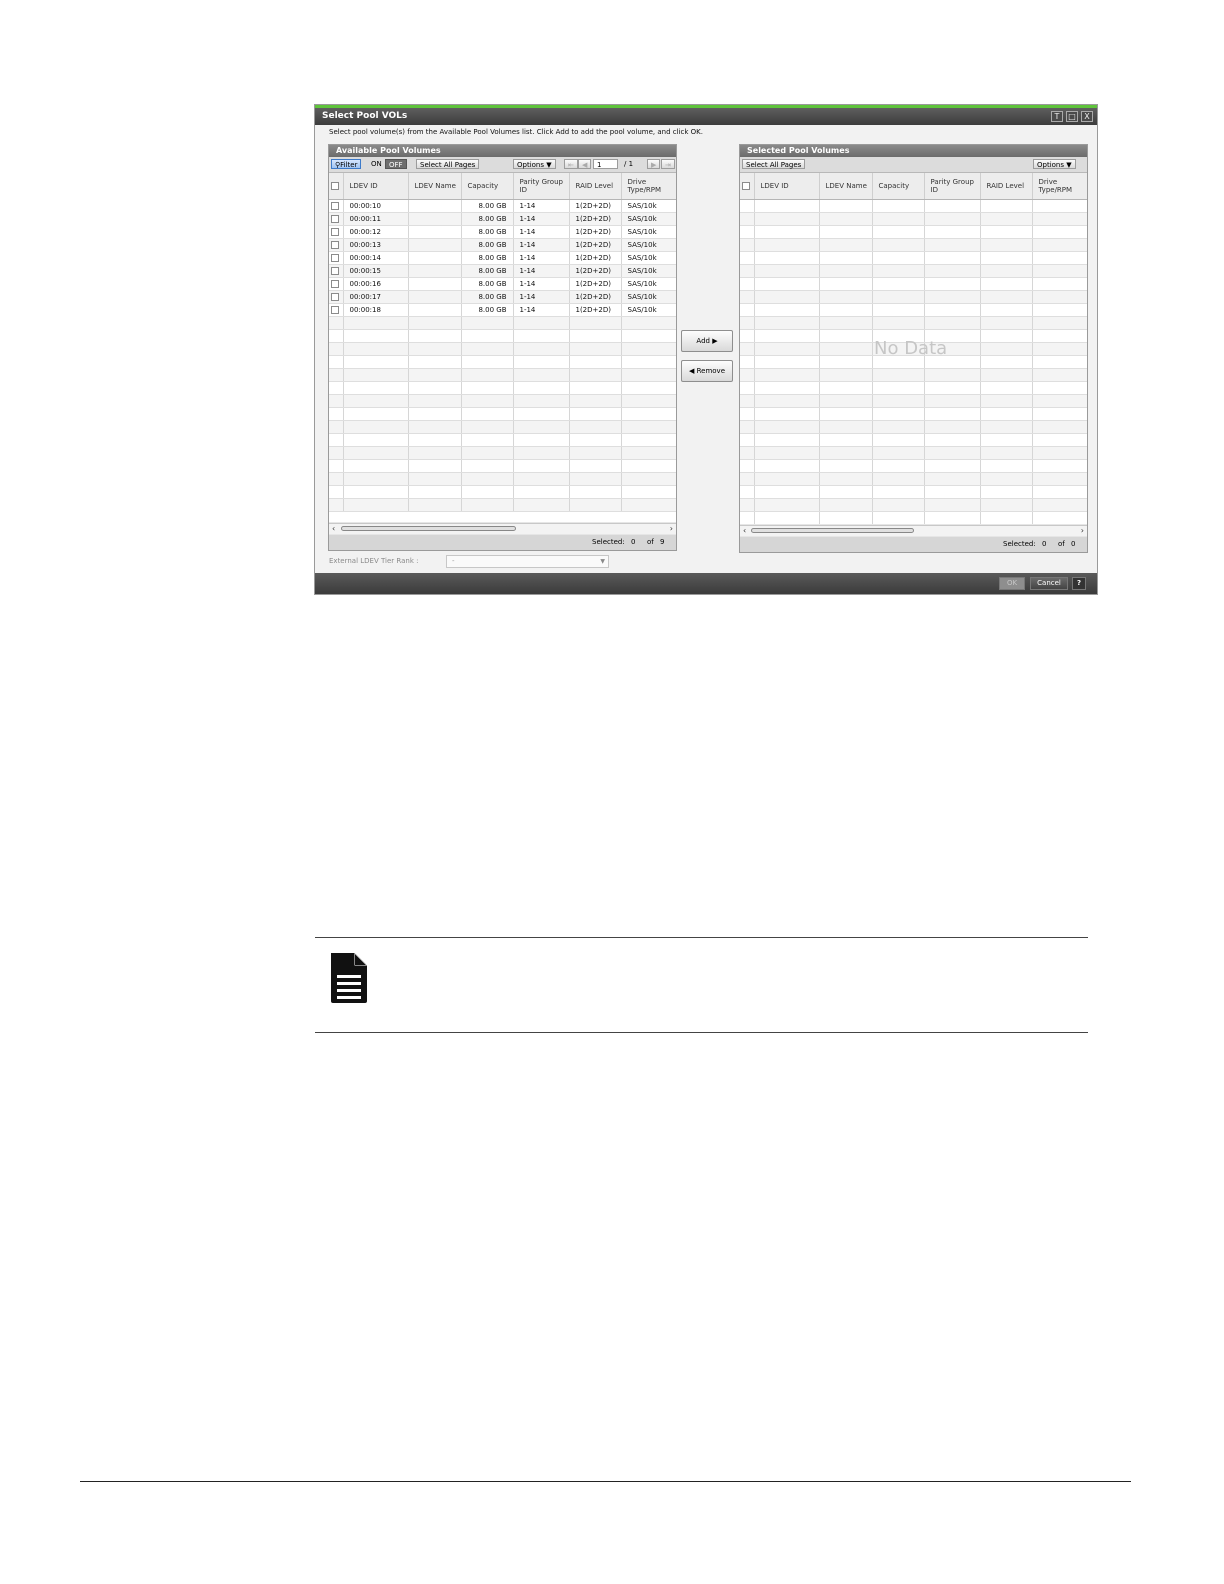  I want to click on selected-label: Selected:, so click(1019, 544).